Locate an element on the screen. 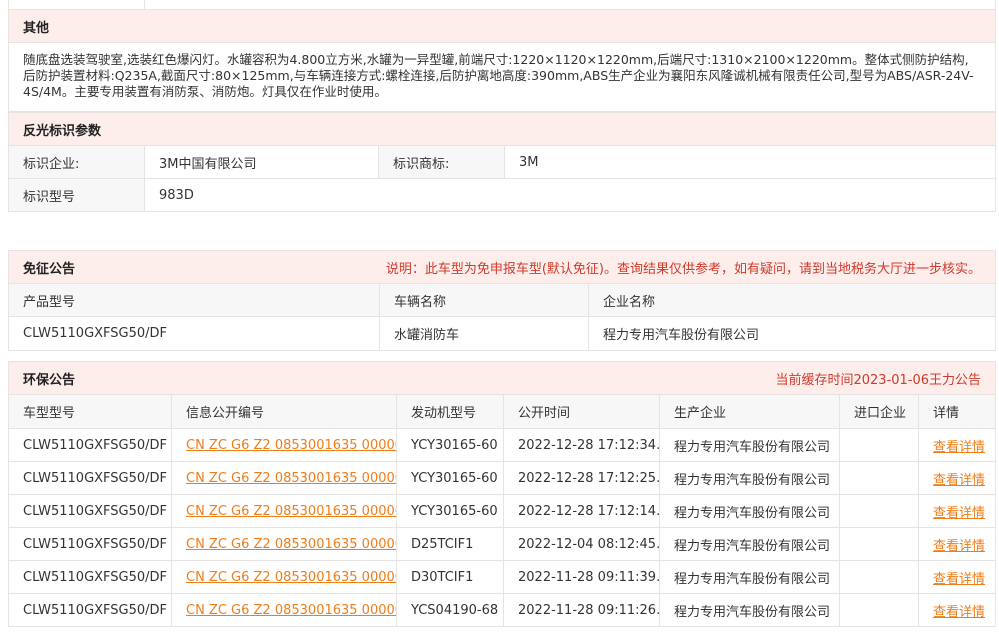  env-row-code-link: CN ZC G6 Z2 0853001635 000006 is located at coordinates (291, 445).